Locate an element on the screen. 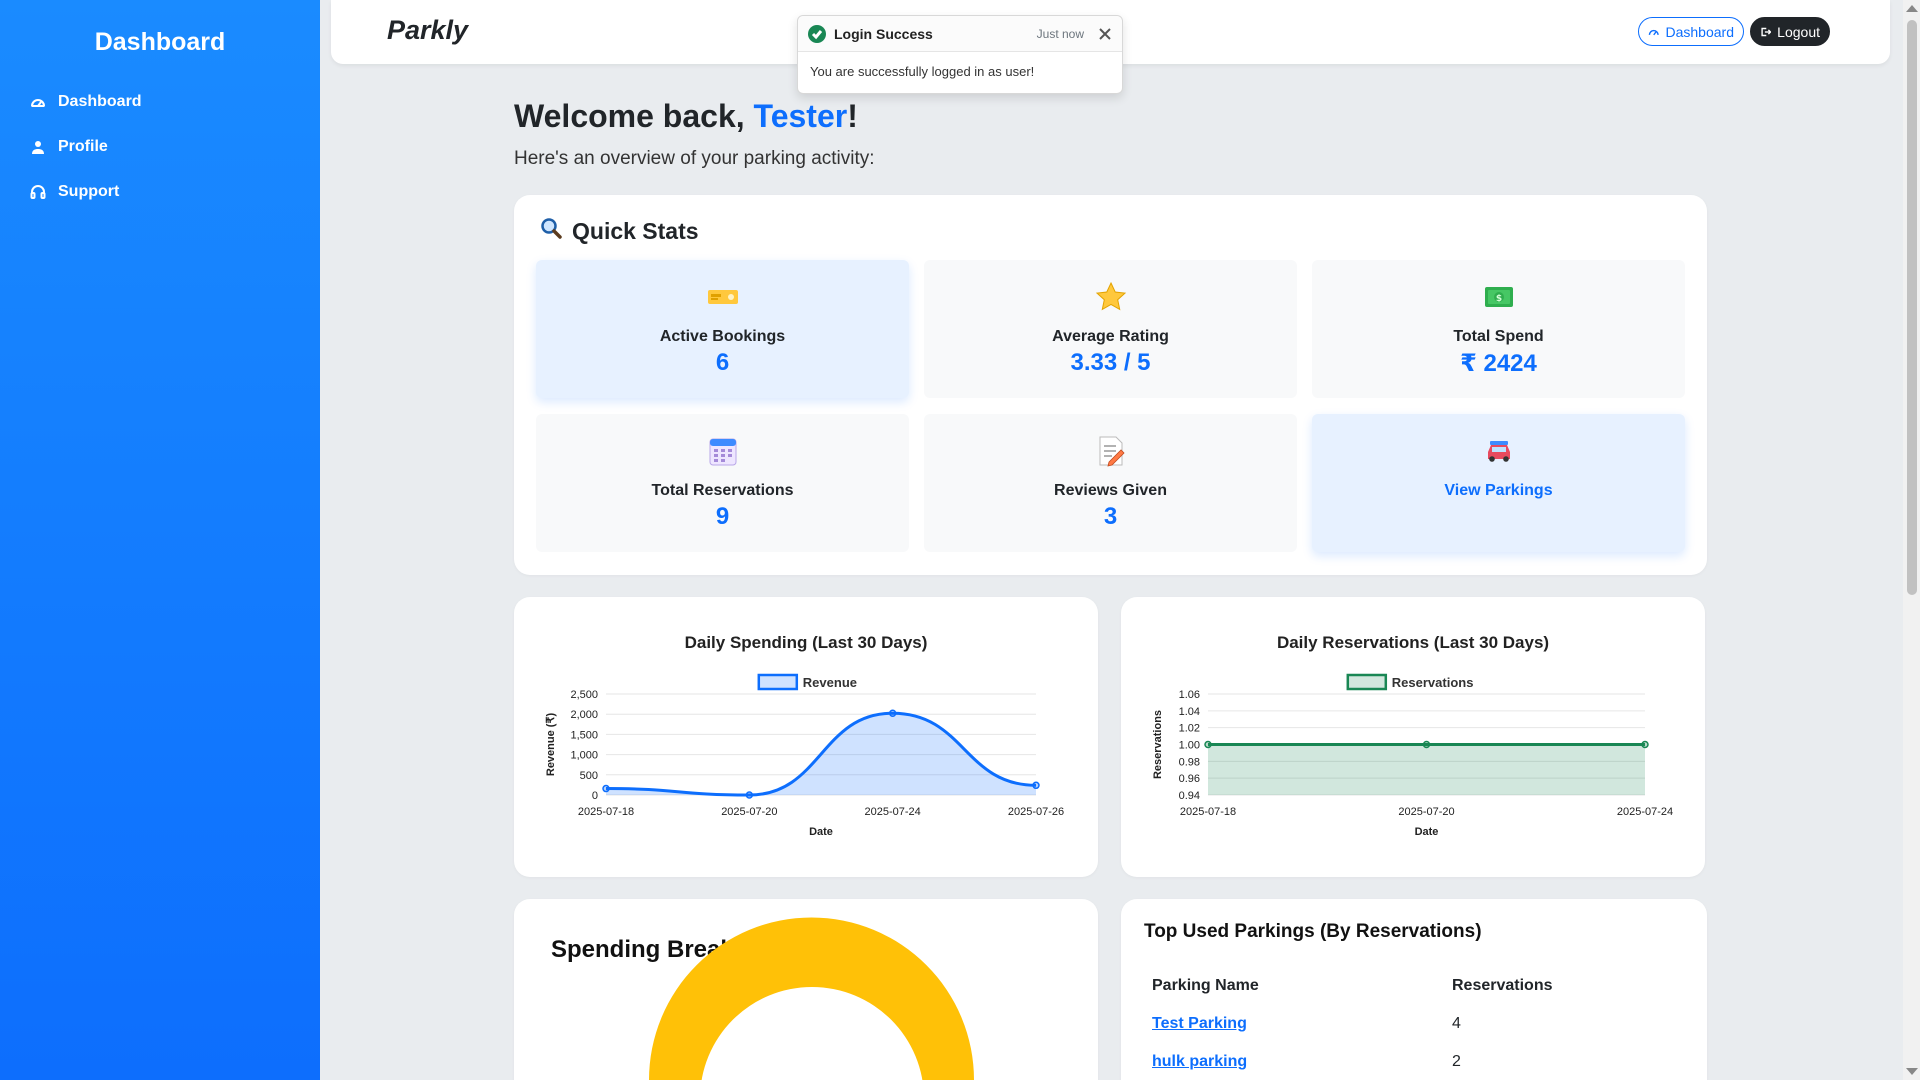 Image resolution: width=1920 pixels, height=1080 pixels. y-tick-label: 1.00 is located at coordinates (1189, 746).